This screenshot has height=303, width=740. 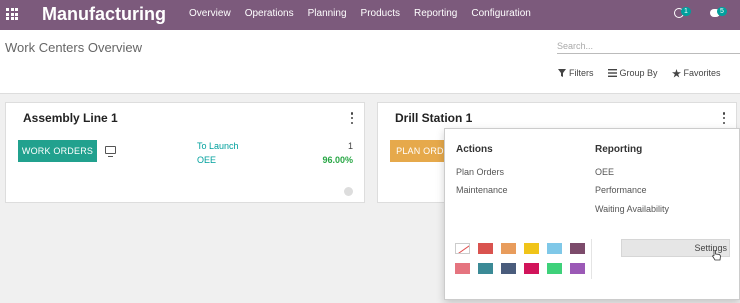 I want to click on menu-item-configuration: Configuration, so click(x=500, y=13).